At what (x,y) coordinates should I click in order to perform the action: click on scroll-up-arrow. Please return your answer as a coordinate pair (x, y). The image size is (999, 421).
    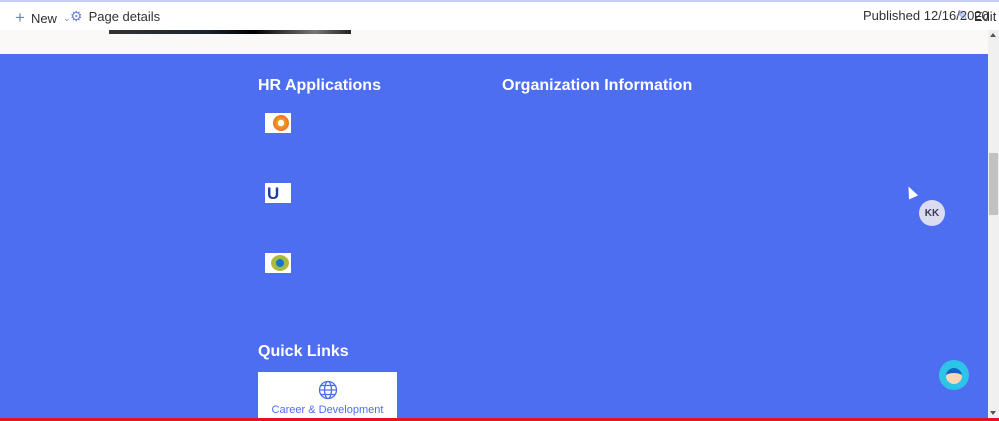
    Looking at the image, I should click on (993, 35).